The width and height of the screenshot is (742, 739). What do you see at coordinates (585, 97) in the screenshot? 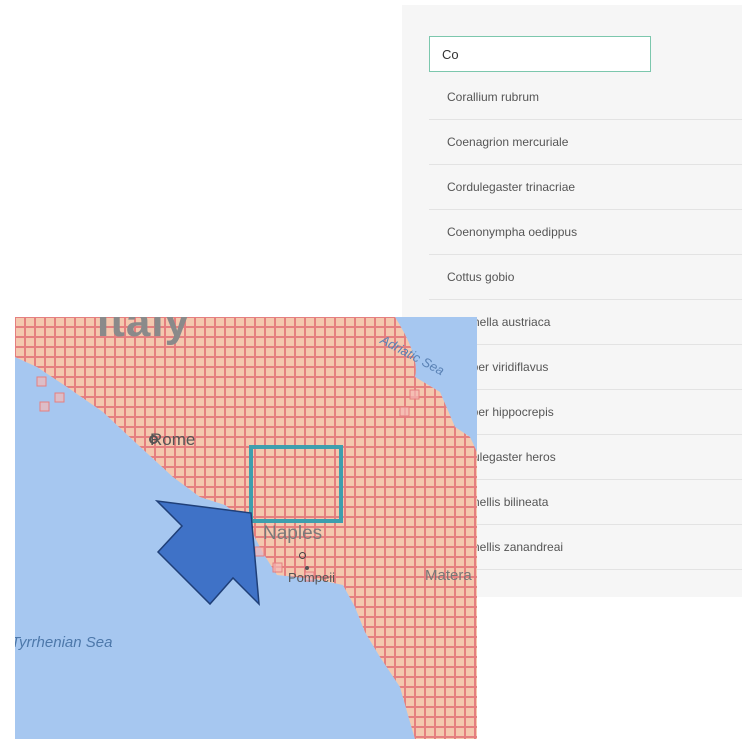
I see `suggestion-item: Corallium rubrum` at bounding box center [585, 97].